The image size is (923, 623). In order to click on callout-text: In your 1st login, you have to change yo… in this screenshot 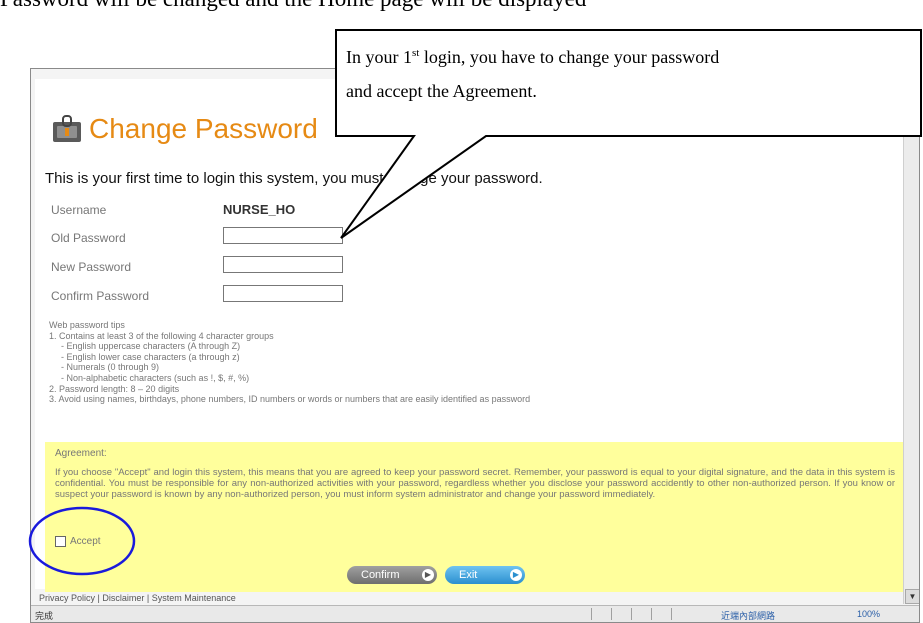, I will do `click(634, 72)`.